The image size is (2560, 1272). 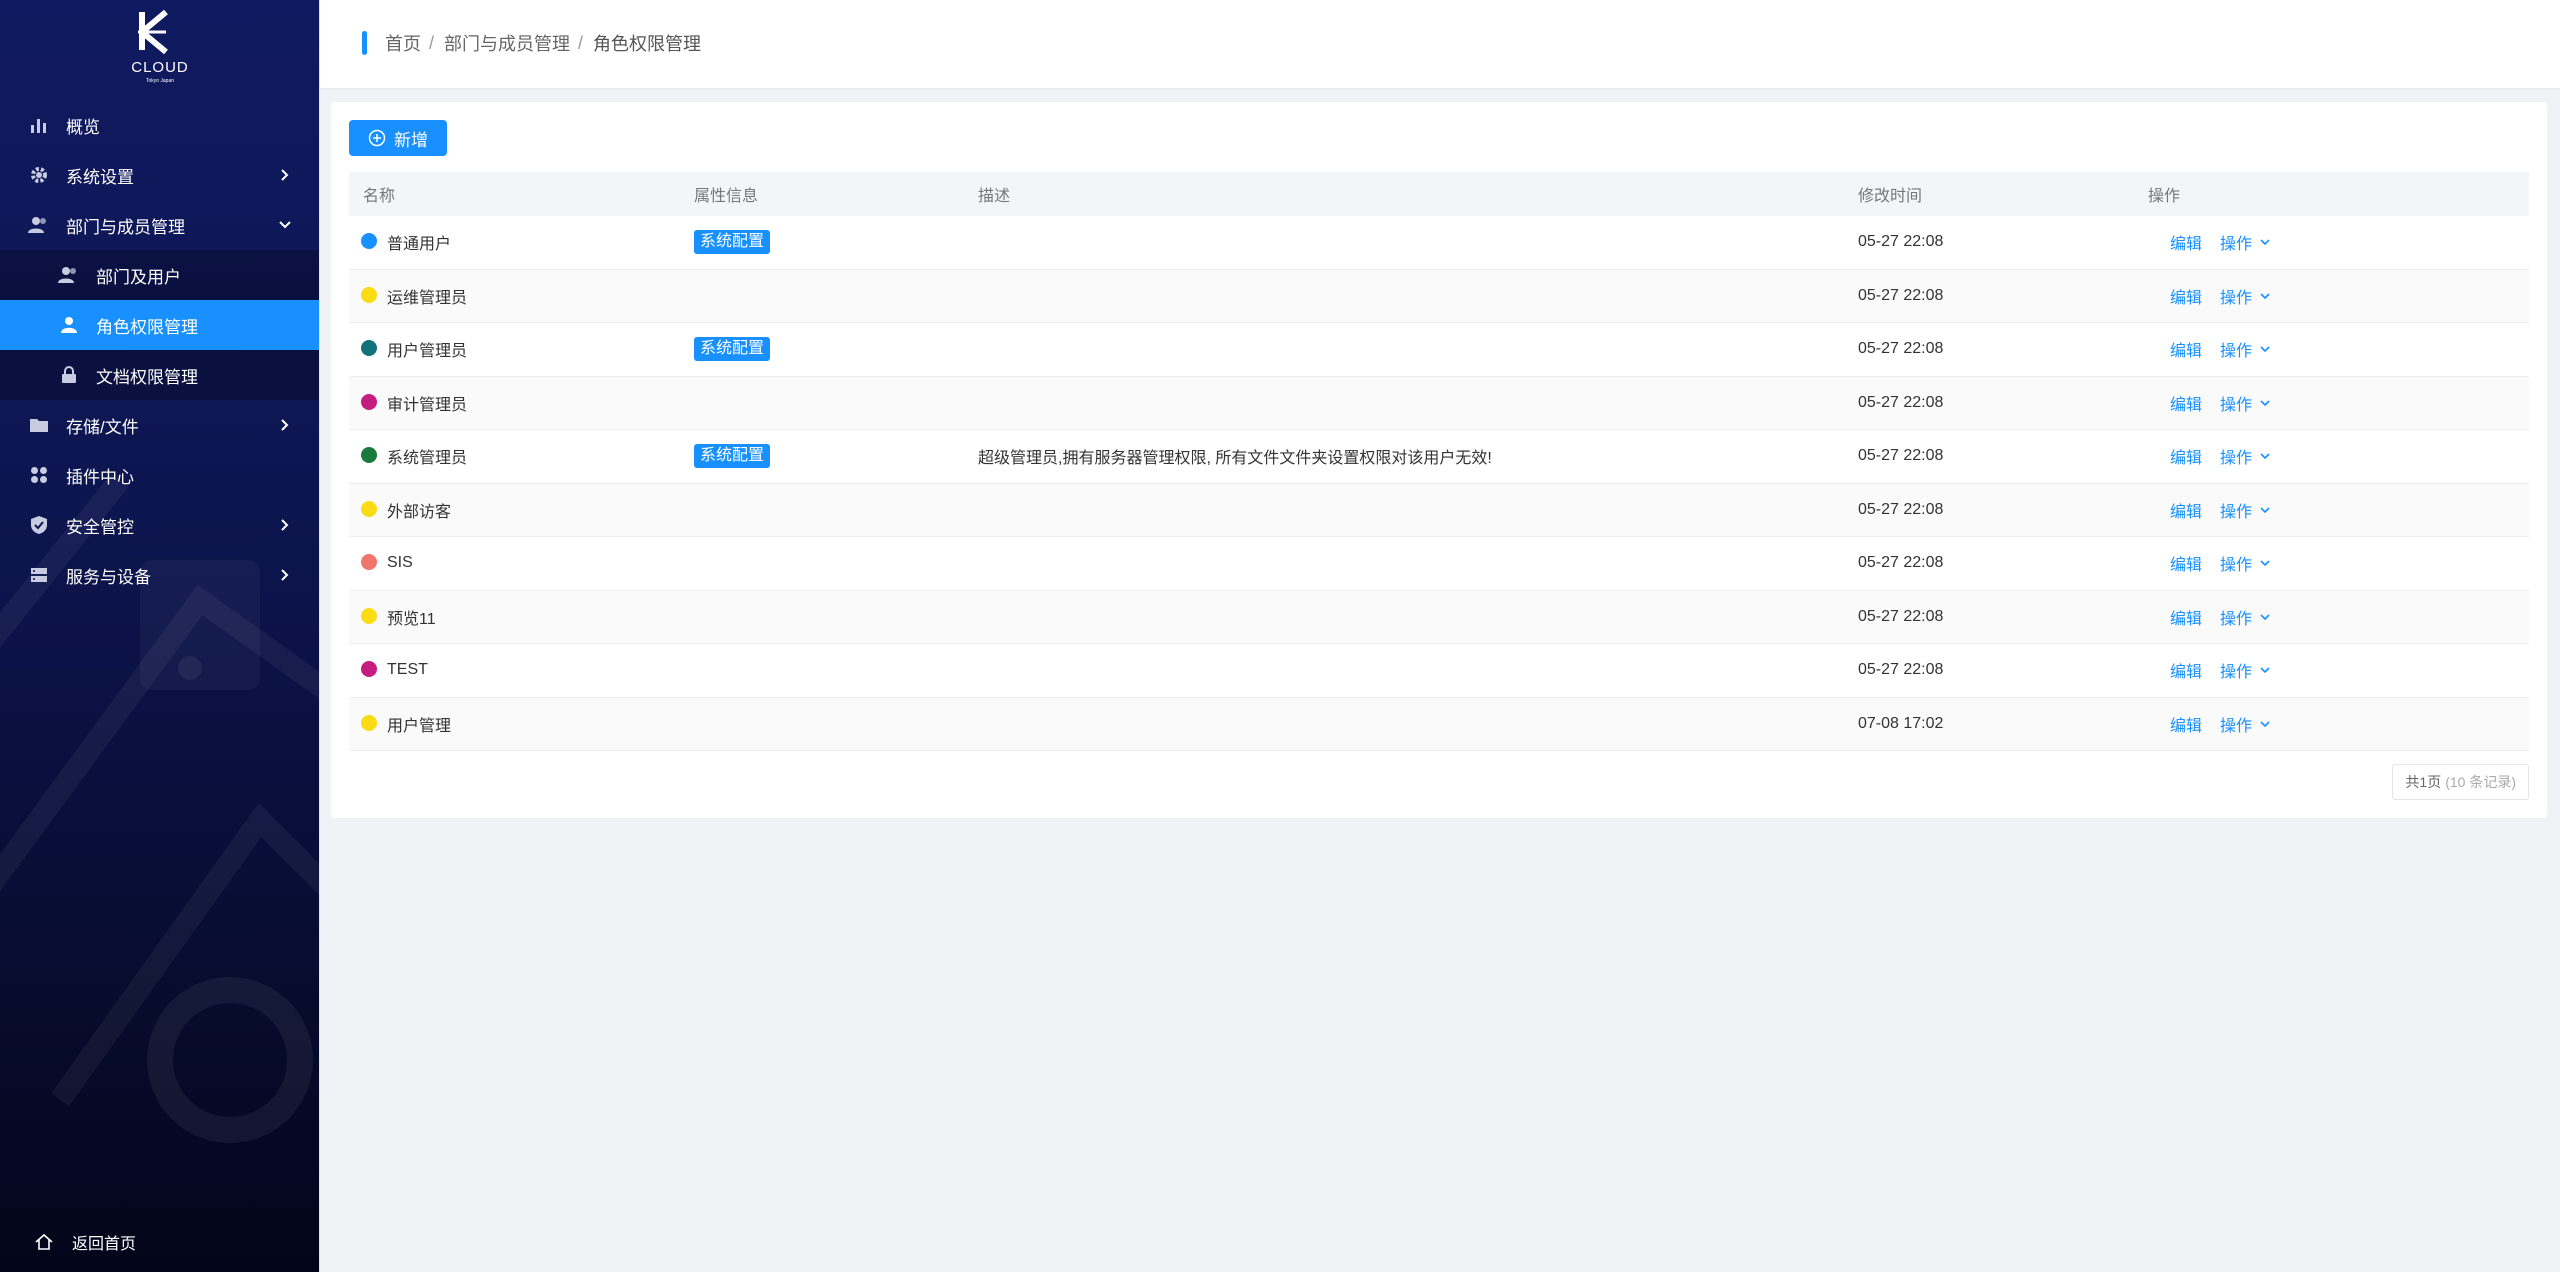 I want to click on role-name: 审计管理员, so click(x=427, y=405).